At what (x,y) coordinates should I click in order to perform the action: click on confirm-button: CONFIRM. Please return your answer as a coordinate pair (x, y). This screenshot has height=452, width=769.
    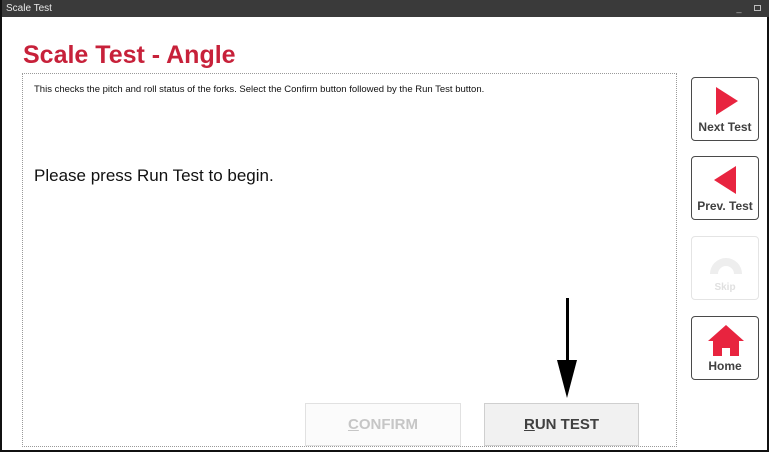
    Looking at the image, I should click on (383, 424).